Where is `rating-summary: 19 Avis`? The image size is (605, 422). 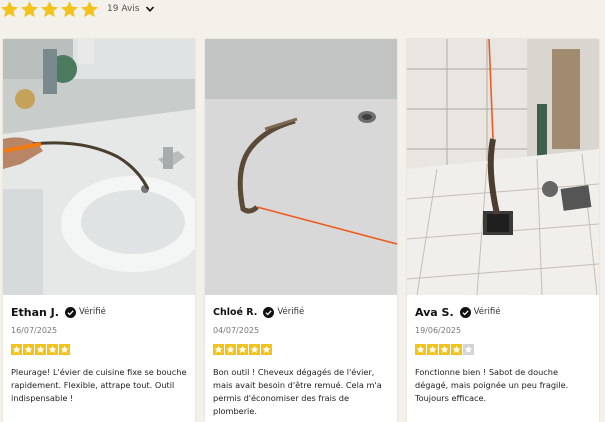
rating-summary: 19 Avis is located at coordinates (77, 9).